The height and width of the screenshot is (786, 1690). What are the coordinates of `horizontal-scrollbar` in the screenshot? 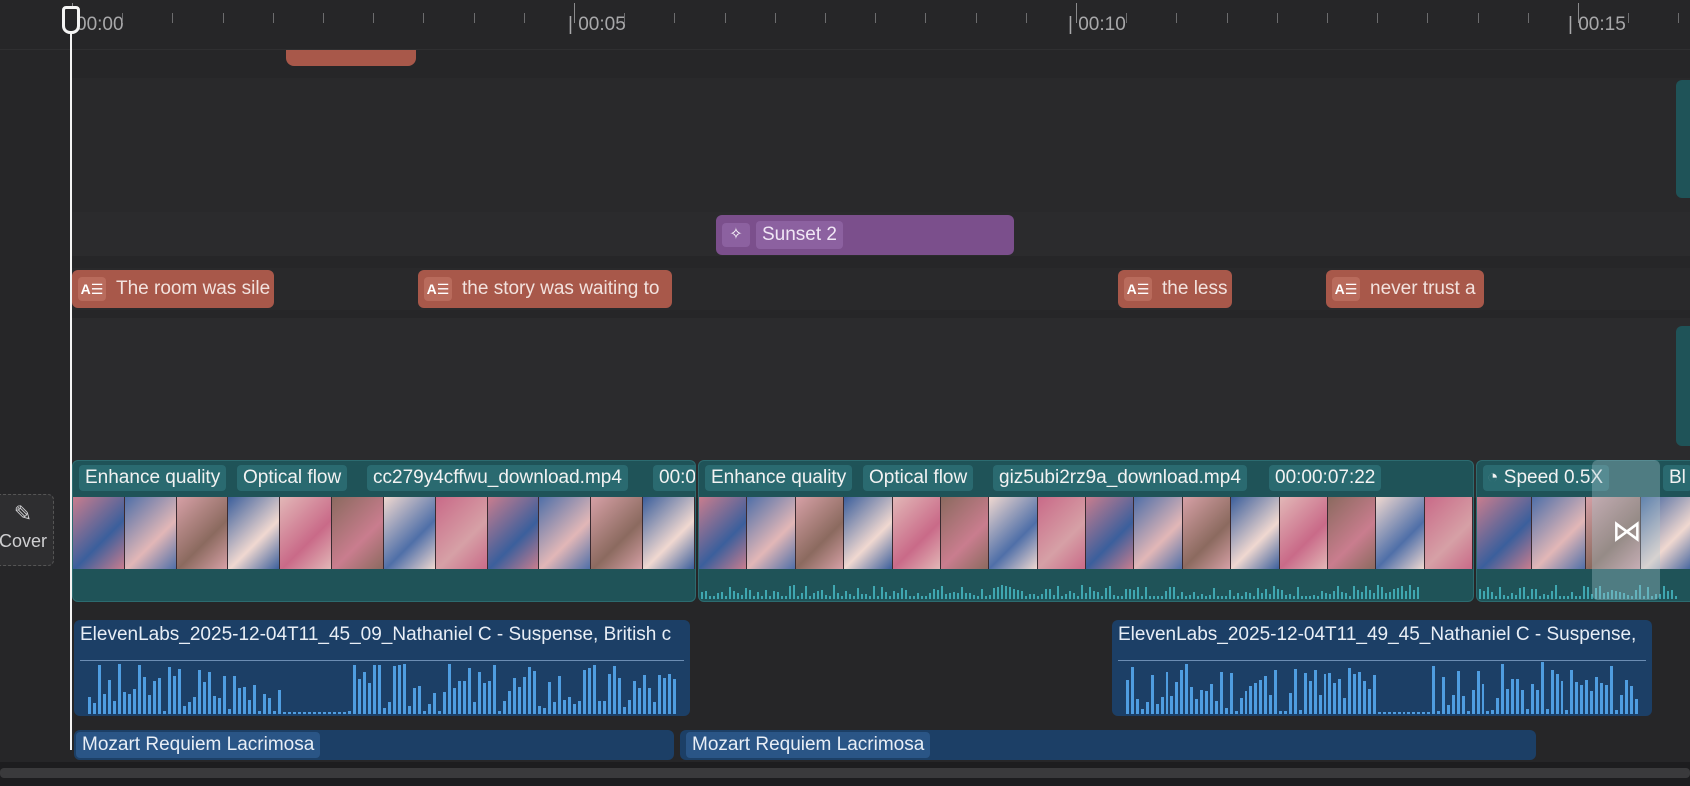 It's located at (845, 774).